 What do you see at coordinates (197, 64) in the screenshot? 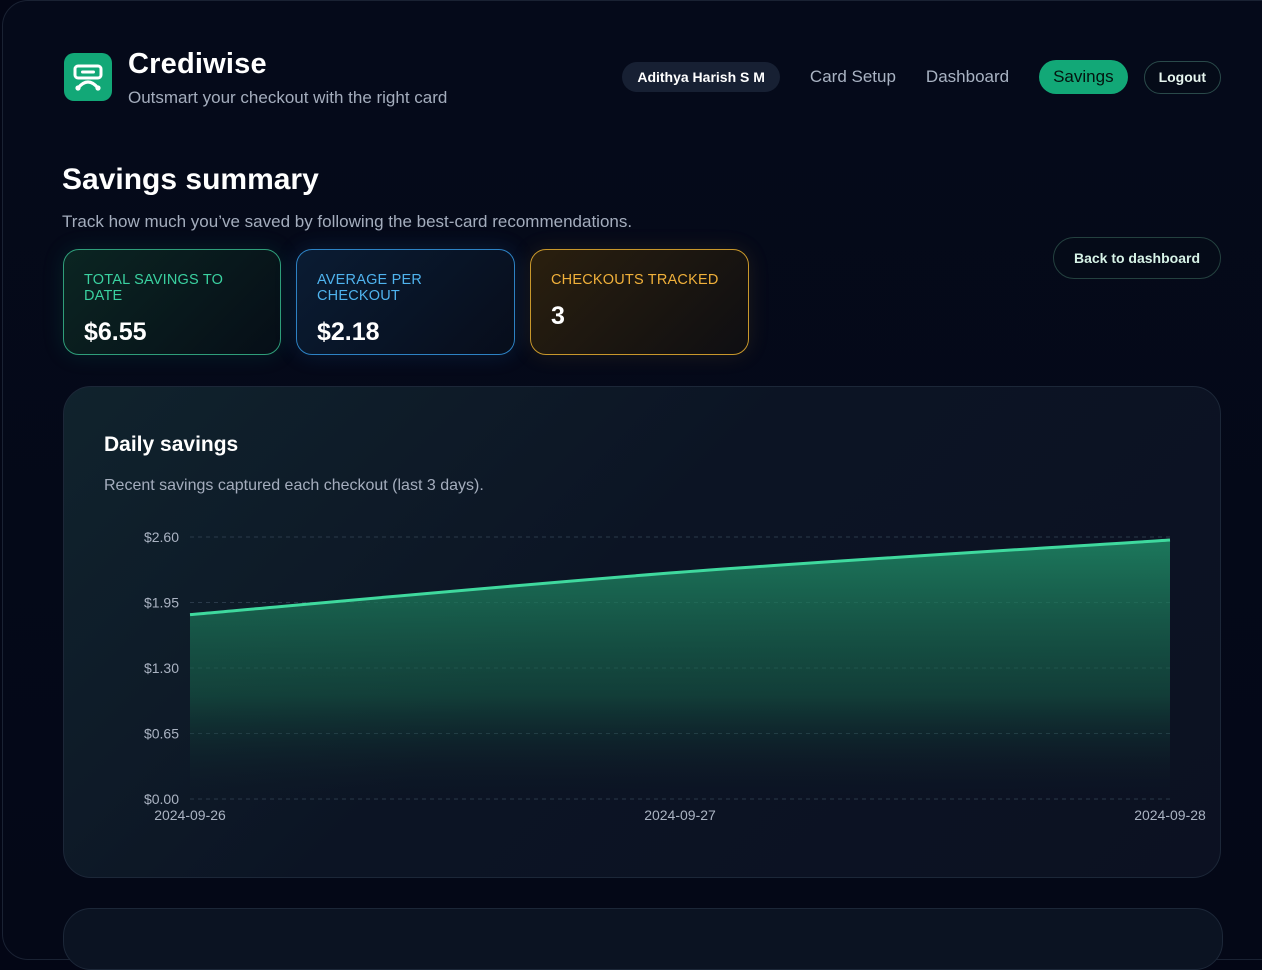
I see `brand-name: Crediwise` at bounding box center [197, 64].